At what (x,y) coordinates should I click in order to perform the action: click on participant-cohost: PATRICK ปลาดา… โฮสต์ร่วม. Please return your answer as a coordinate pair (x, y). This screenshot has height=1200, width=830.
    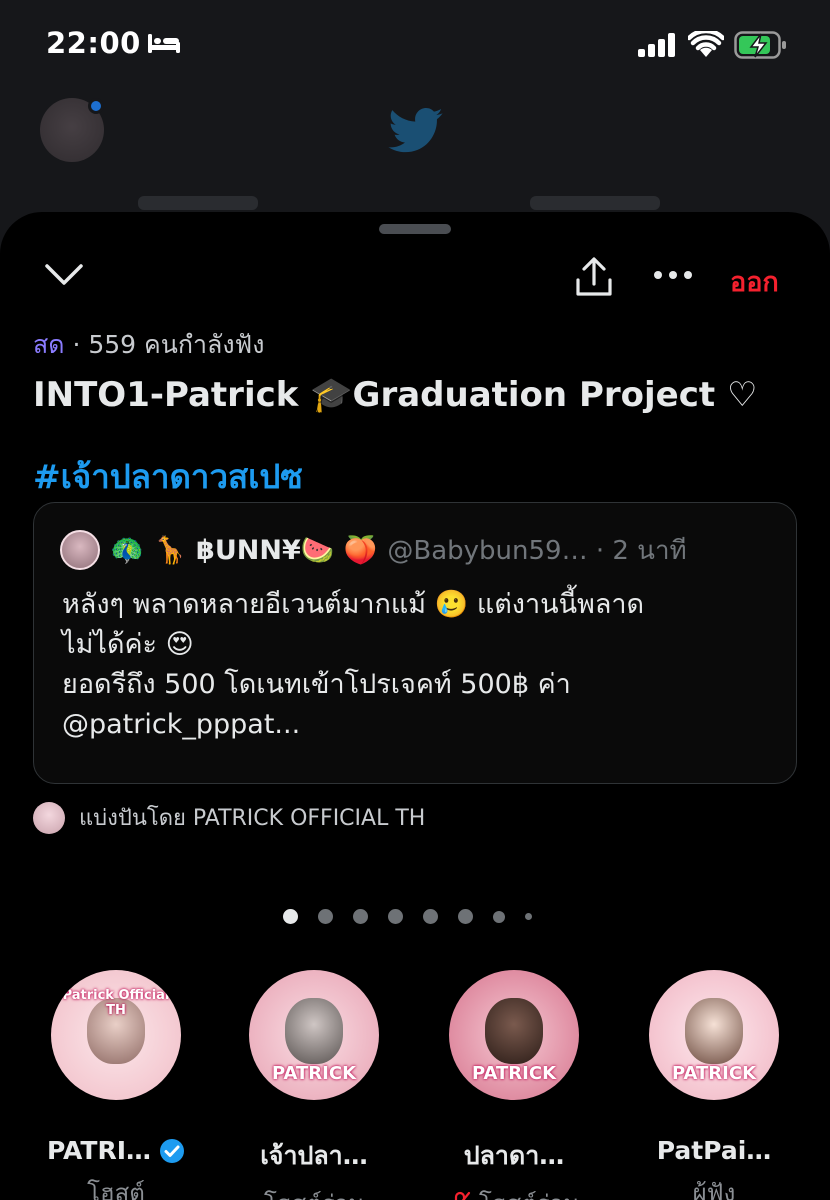
    Looking at the image, I should click on (514, 1085).